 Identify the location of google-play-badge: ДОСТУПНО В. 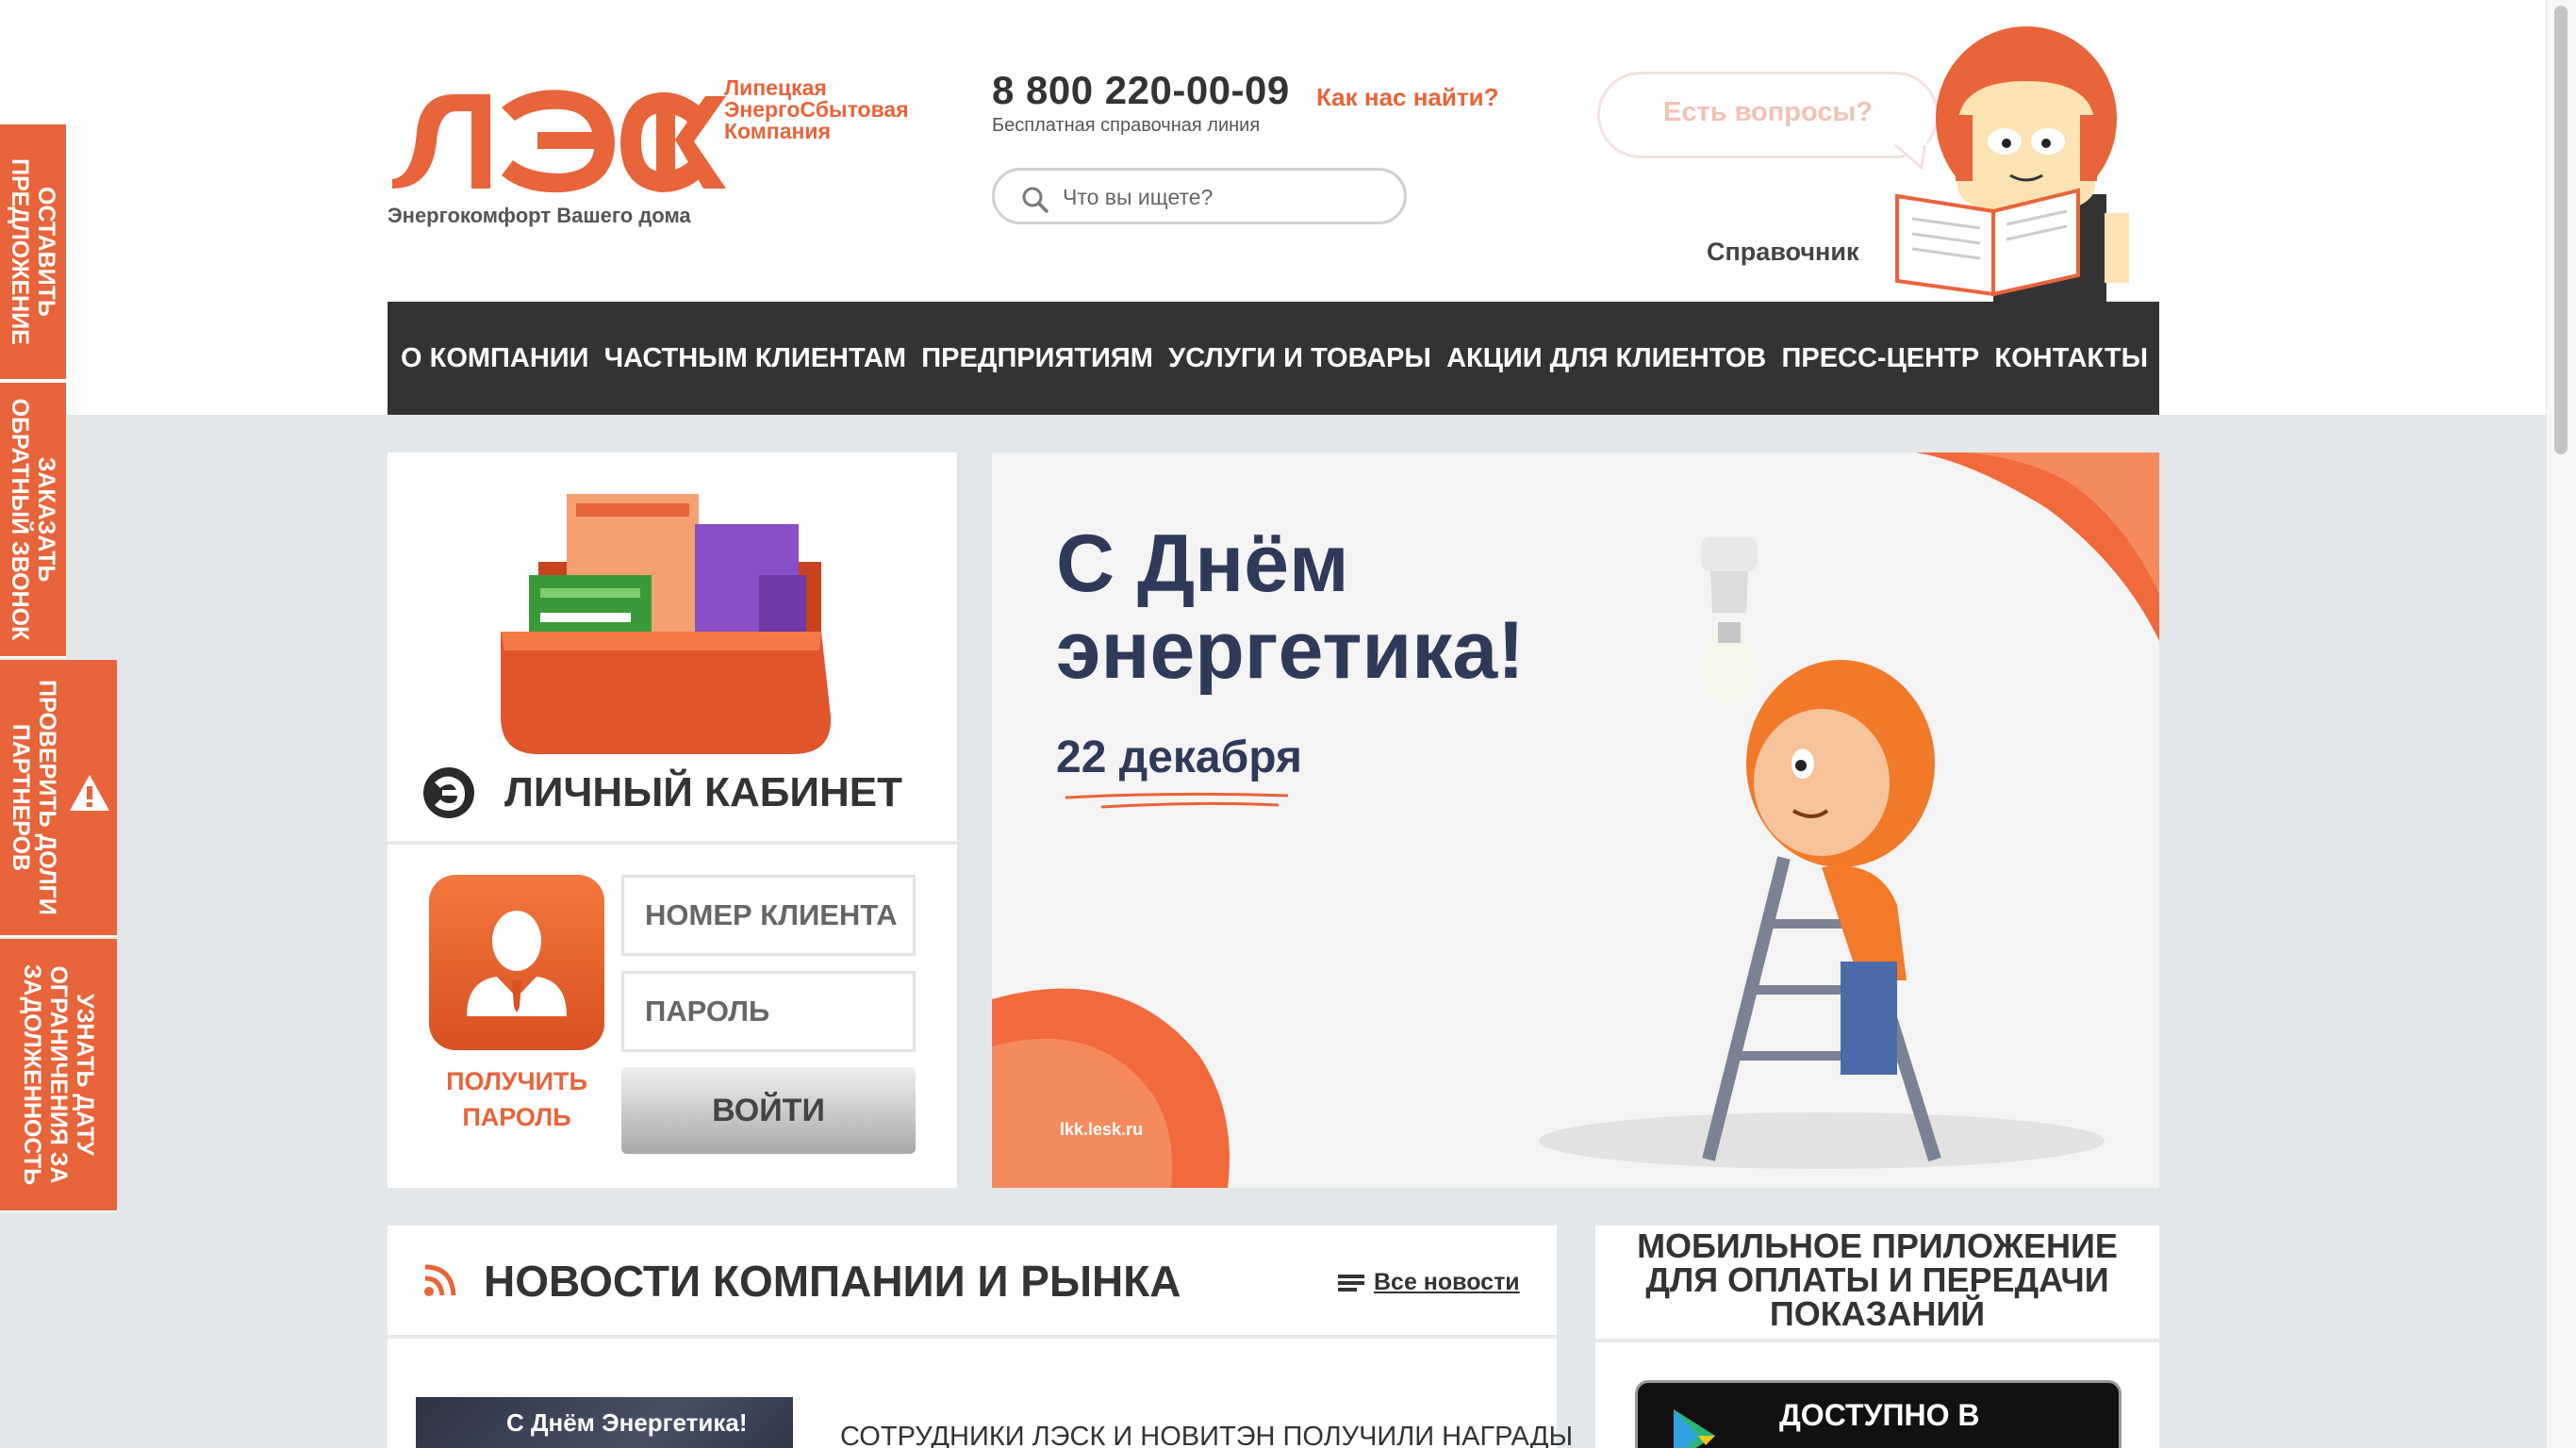
(1878, 1414).